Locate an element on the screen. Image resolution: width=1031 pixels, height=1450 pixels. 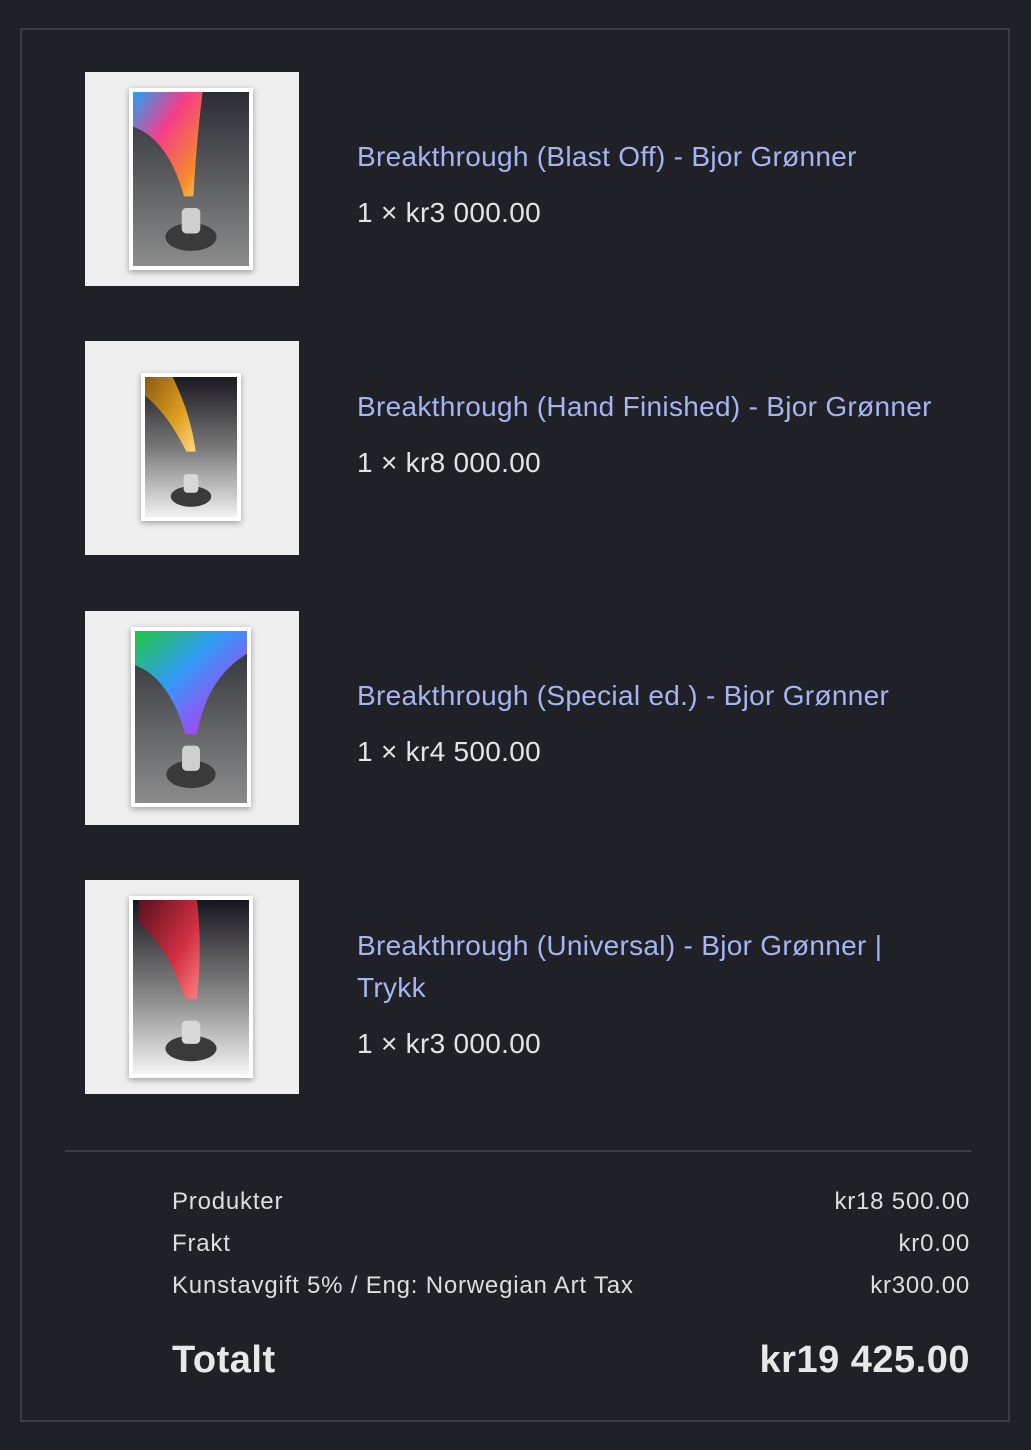
shipping-label: Frakt is located at coordinates (201, 1243).